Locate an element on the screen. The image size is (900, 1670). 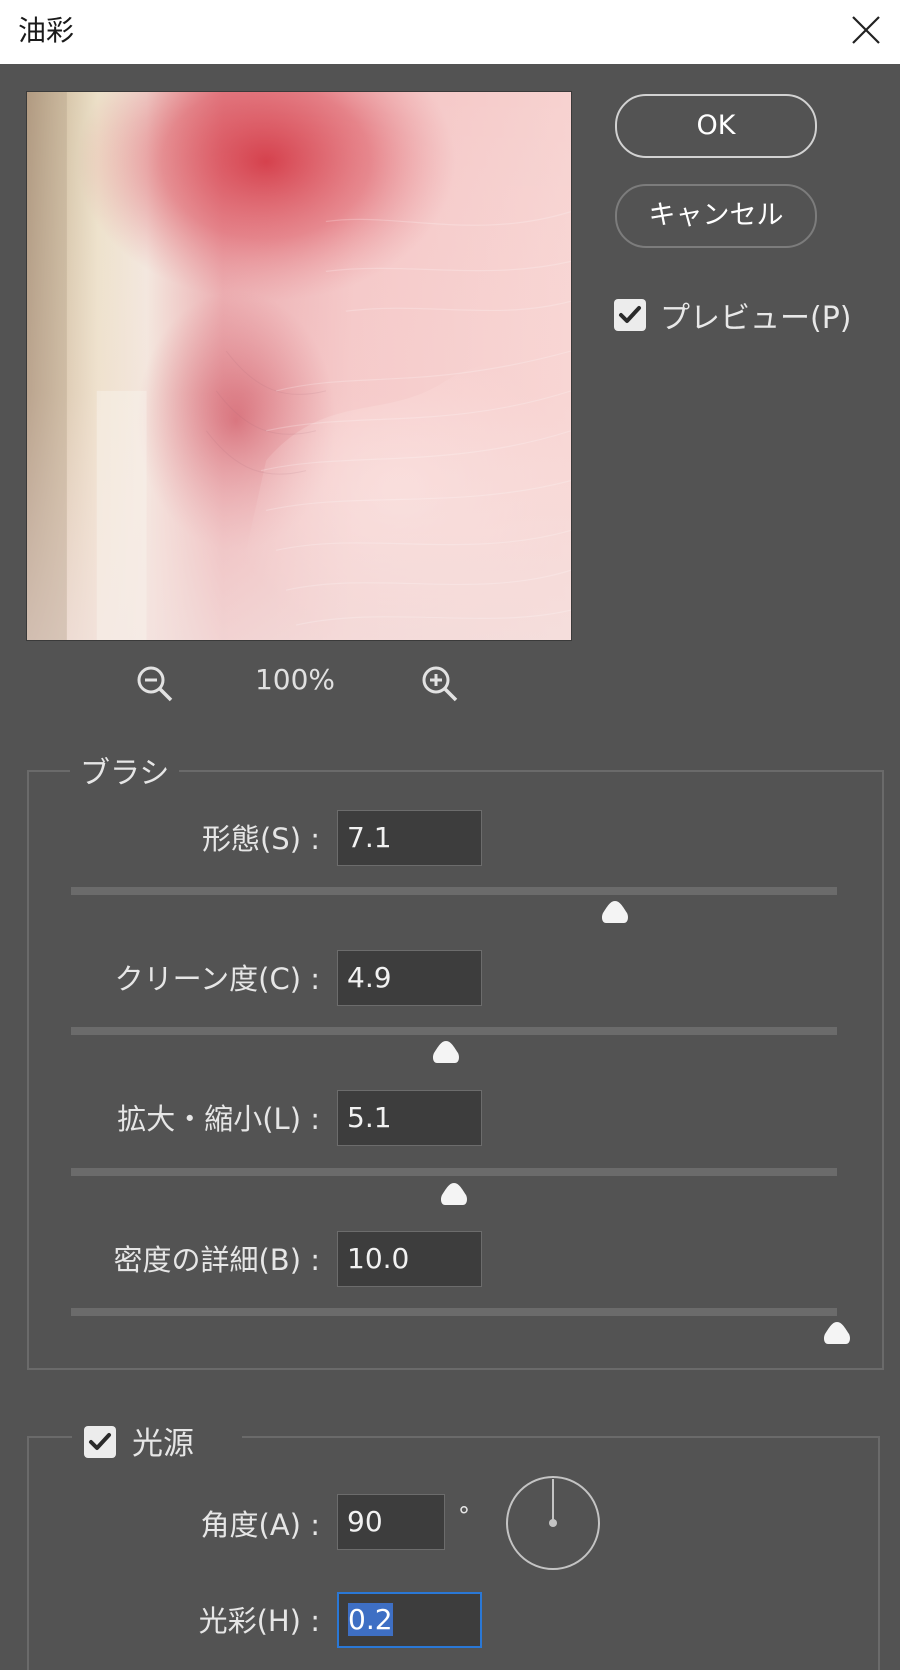
stylization-slider-thumb is located at coordinates (615, 912).